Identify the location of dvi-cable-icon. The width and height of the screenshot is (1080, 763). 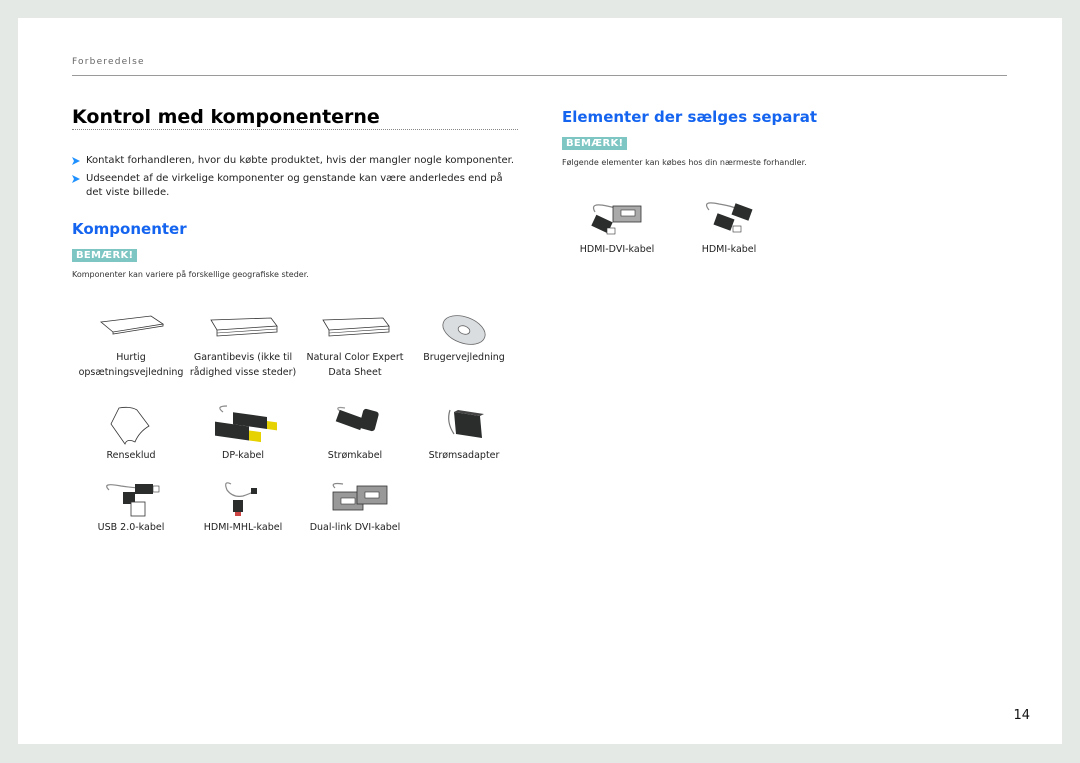
(360, 496).